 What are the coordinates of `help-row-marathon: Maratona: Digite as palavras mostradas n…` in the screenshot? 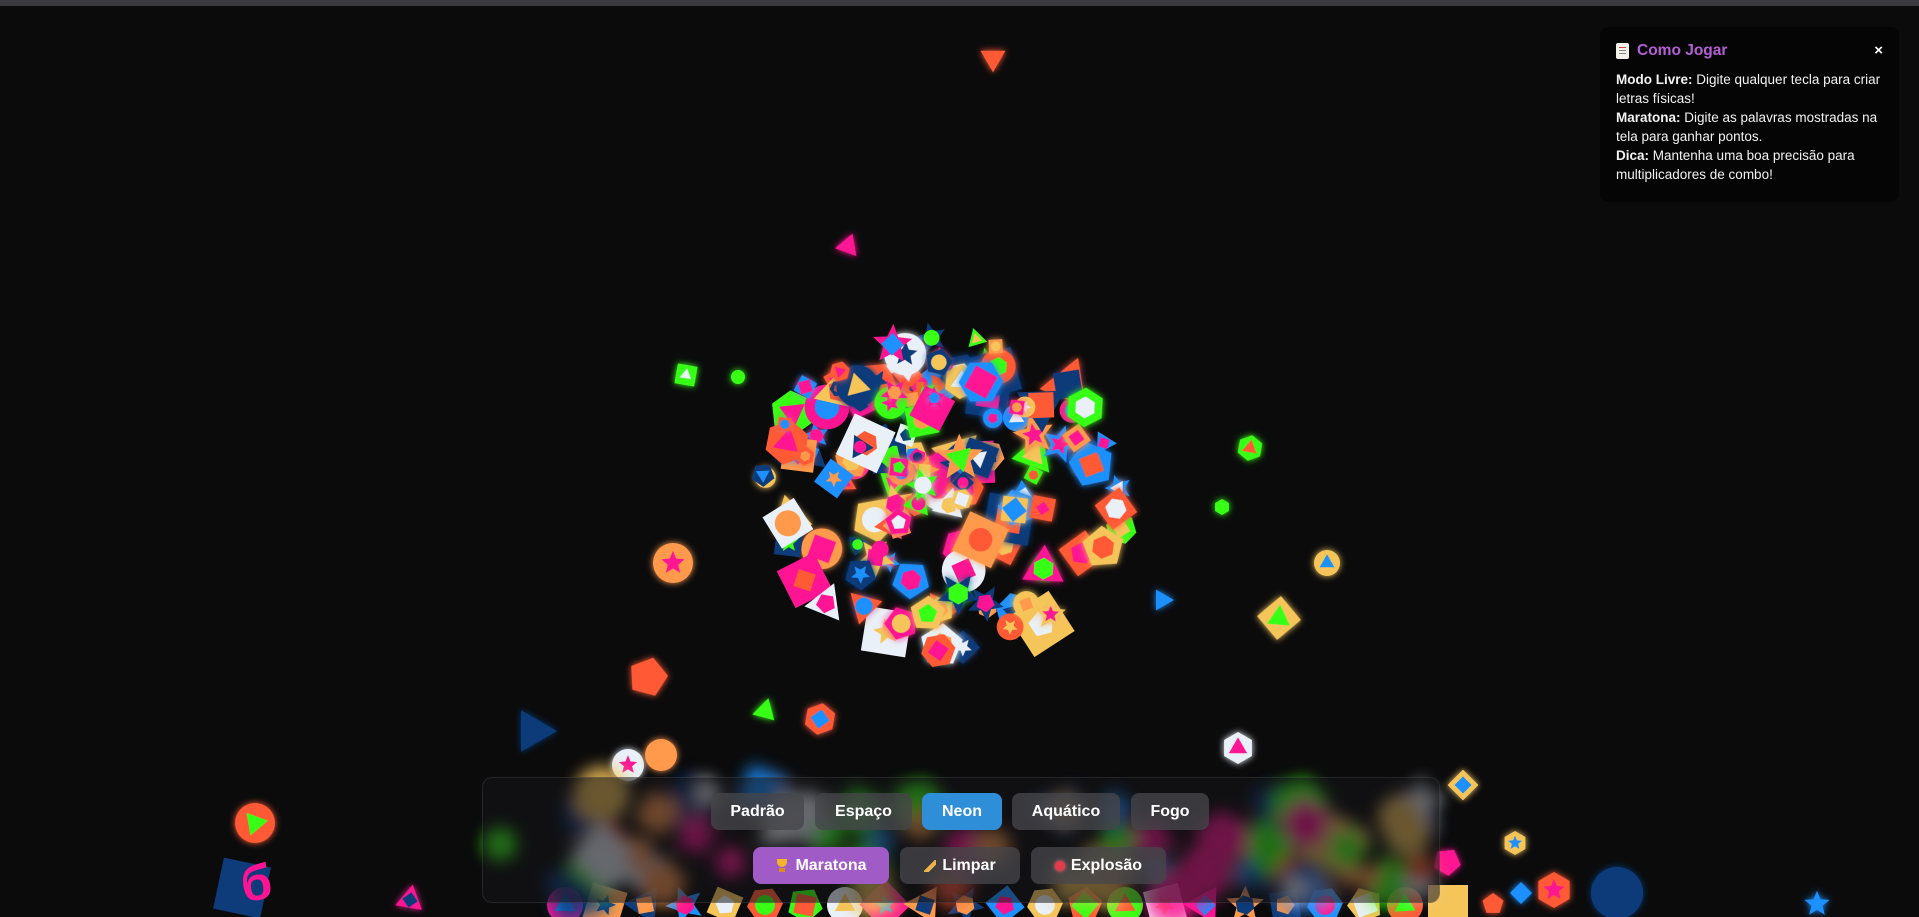 It's located at (1749, 127).